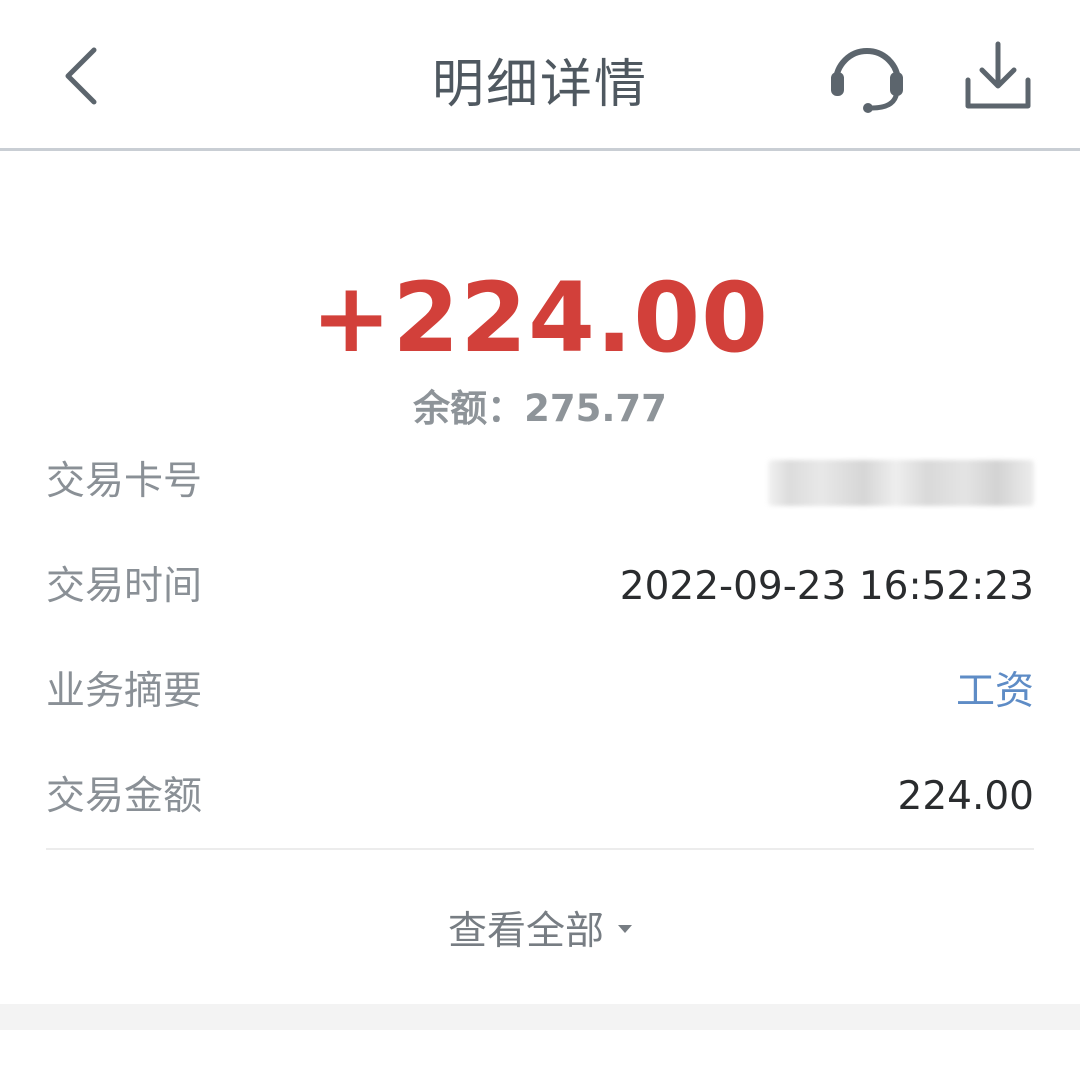 The width and height of the screenshot is (1080, 1065). I want to click on top-bar: 明细详情, so click(540, 75).